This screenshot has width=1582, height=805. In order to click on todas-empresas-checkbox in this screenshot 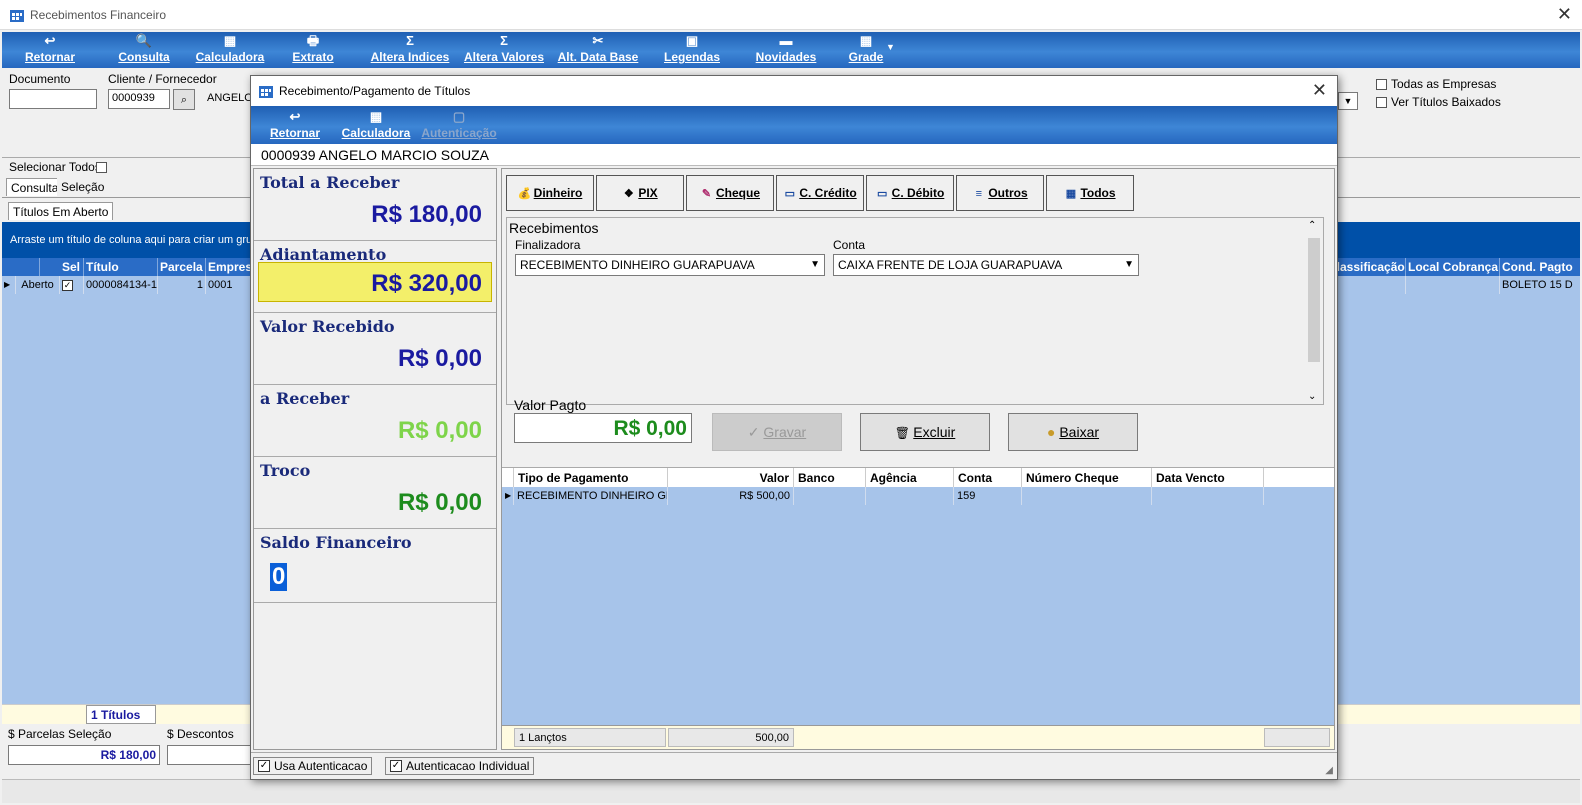, I will do `click(1381, 84)`.